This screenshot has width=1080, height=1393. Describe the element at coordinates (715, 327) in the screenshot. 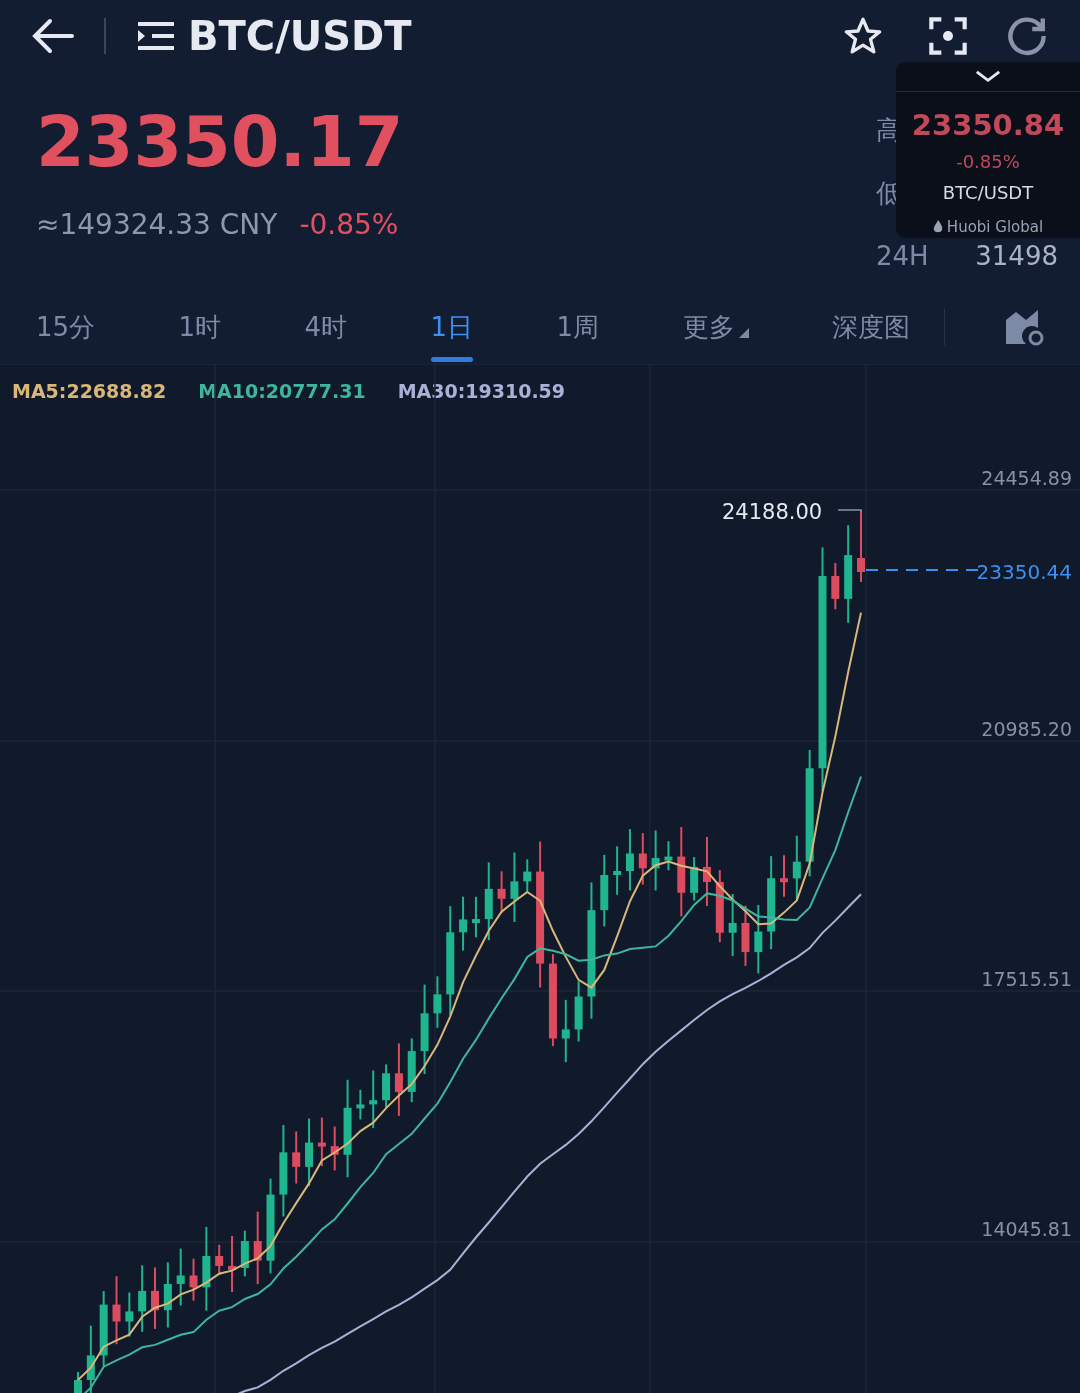

I see `timeframe-tab: 更多` at that location.